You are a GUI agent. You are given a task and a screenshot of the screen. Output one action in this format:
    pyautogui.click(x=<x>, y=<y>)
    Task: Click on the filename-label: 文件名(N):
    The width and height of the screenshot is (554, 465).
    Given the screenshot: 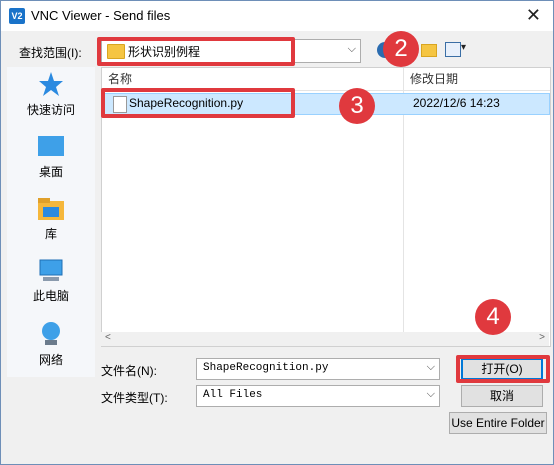 What is the action you would take?
    pyautogui.click(x=129, y=371)
    